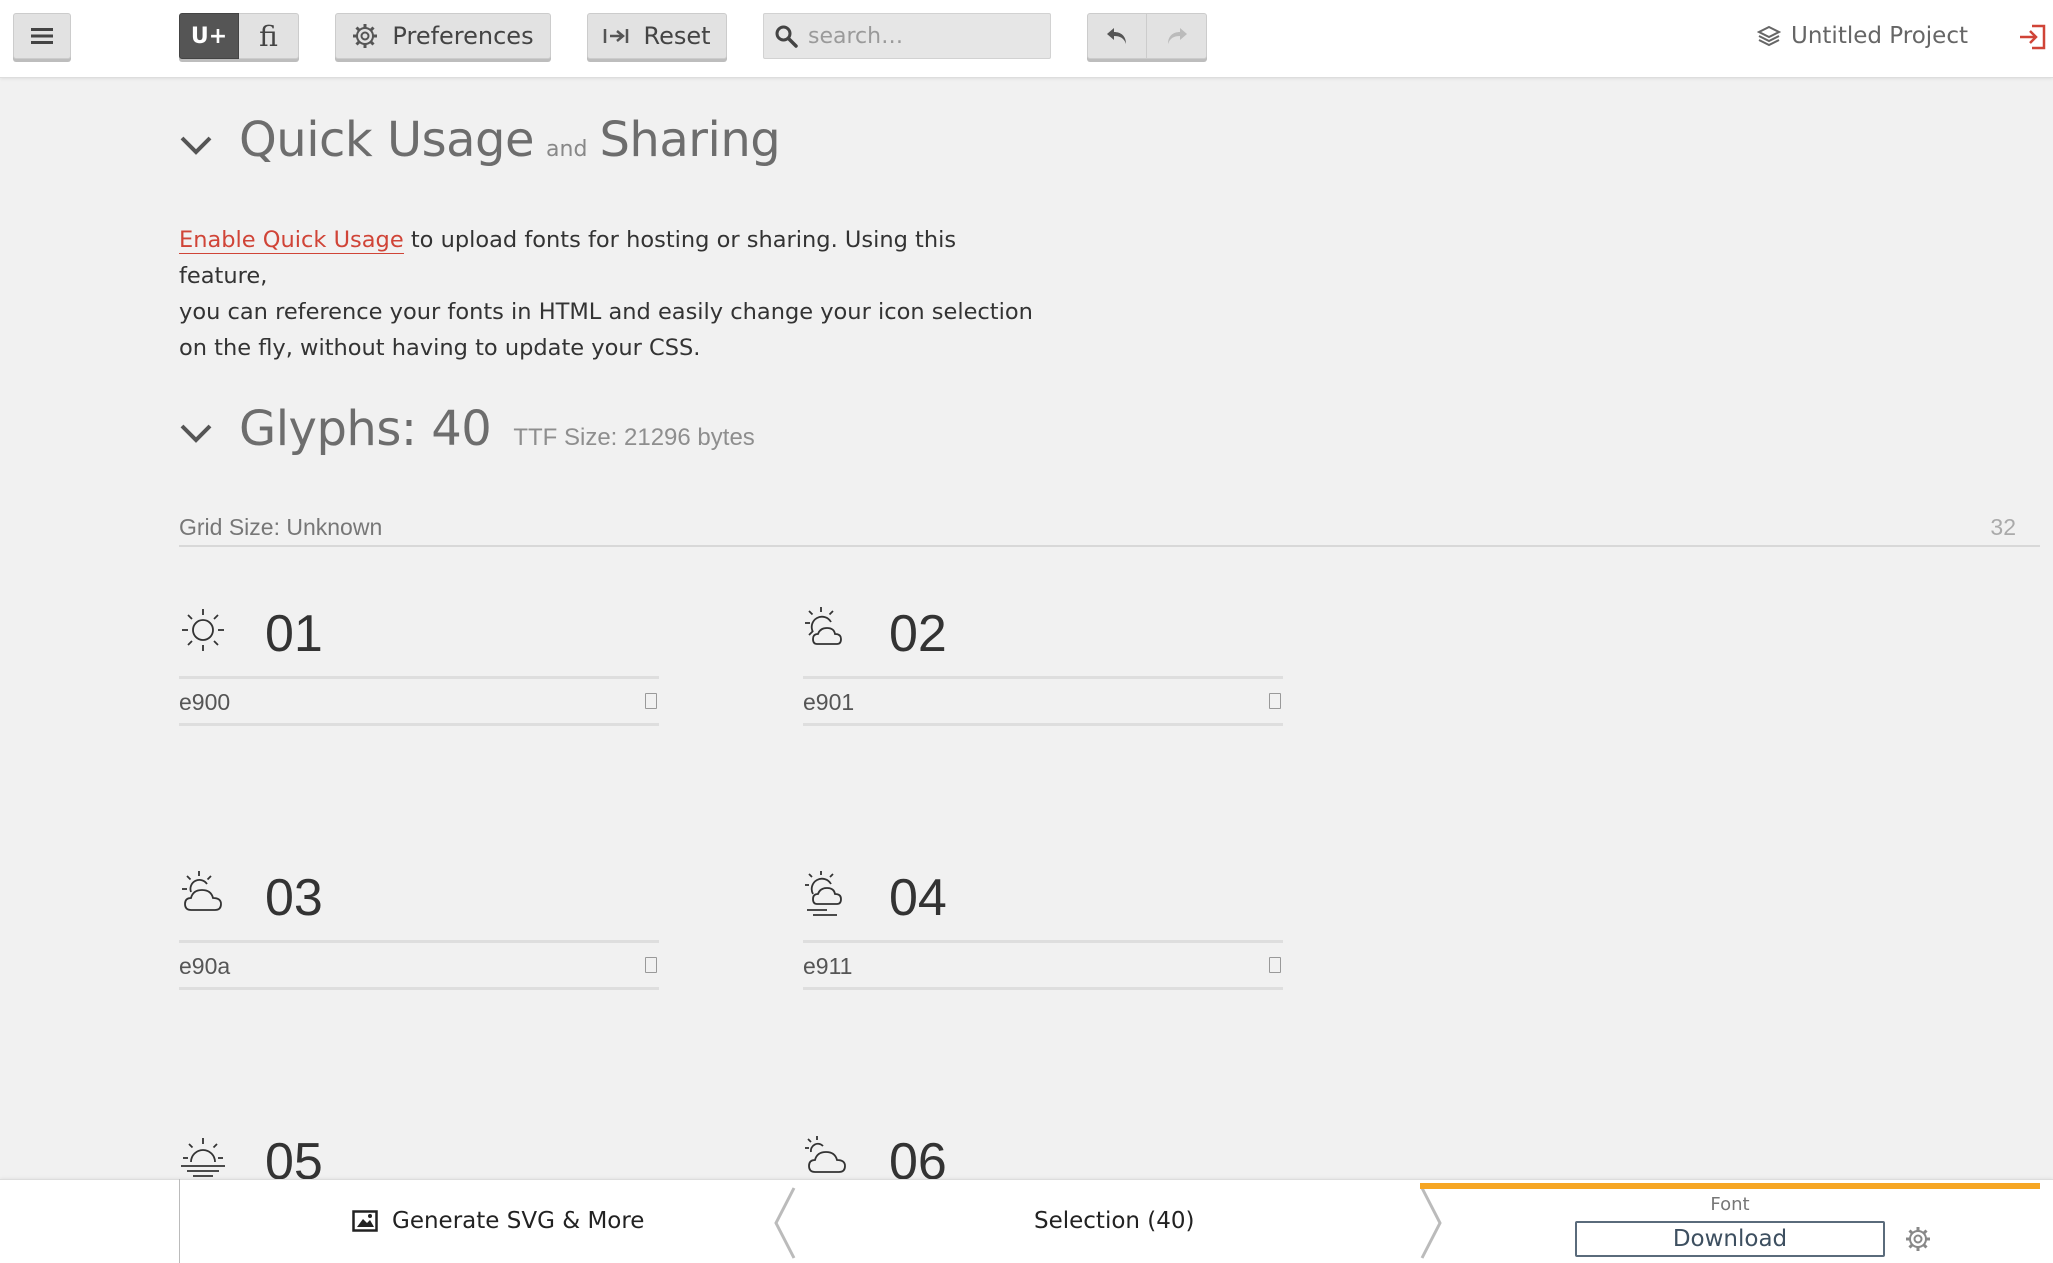 The height and width of the screenshot is (1263, 2053). What do you see at coordinates (823, 626) in the screenshot?
I see `sun-cloud-icon` at bounding box center [823, 626].